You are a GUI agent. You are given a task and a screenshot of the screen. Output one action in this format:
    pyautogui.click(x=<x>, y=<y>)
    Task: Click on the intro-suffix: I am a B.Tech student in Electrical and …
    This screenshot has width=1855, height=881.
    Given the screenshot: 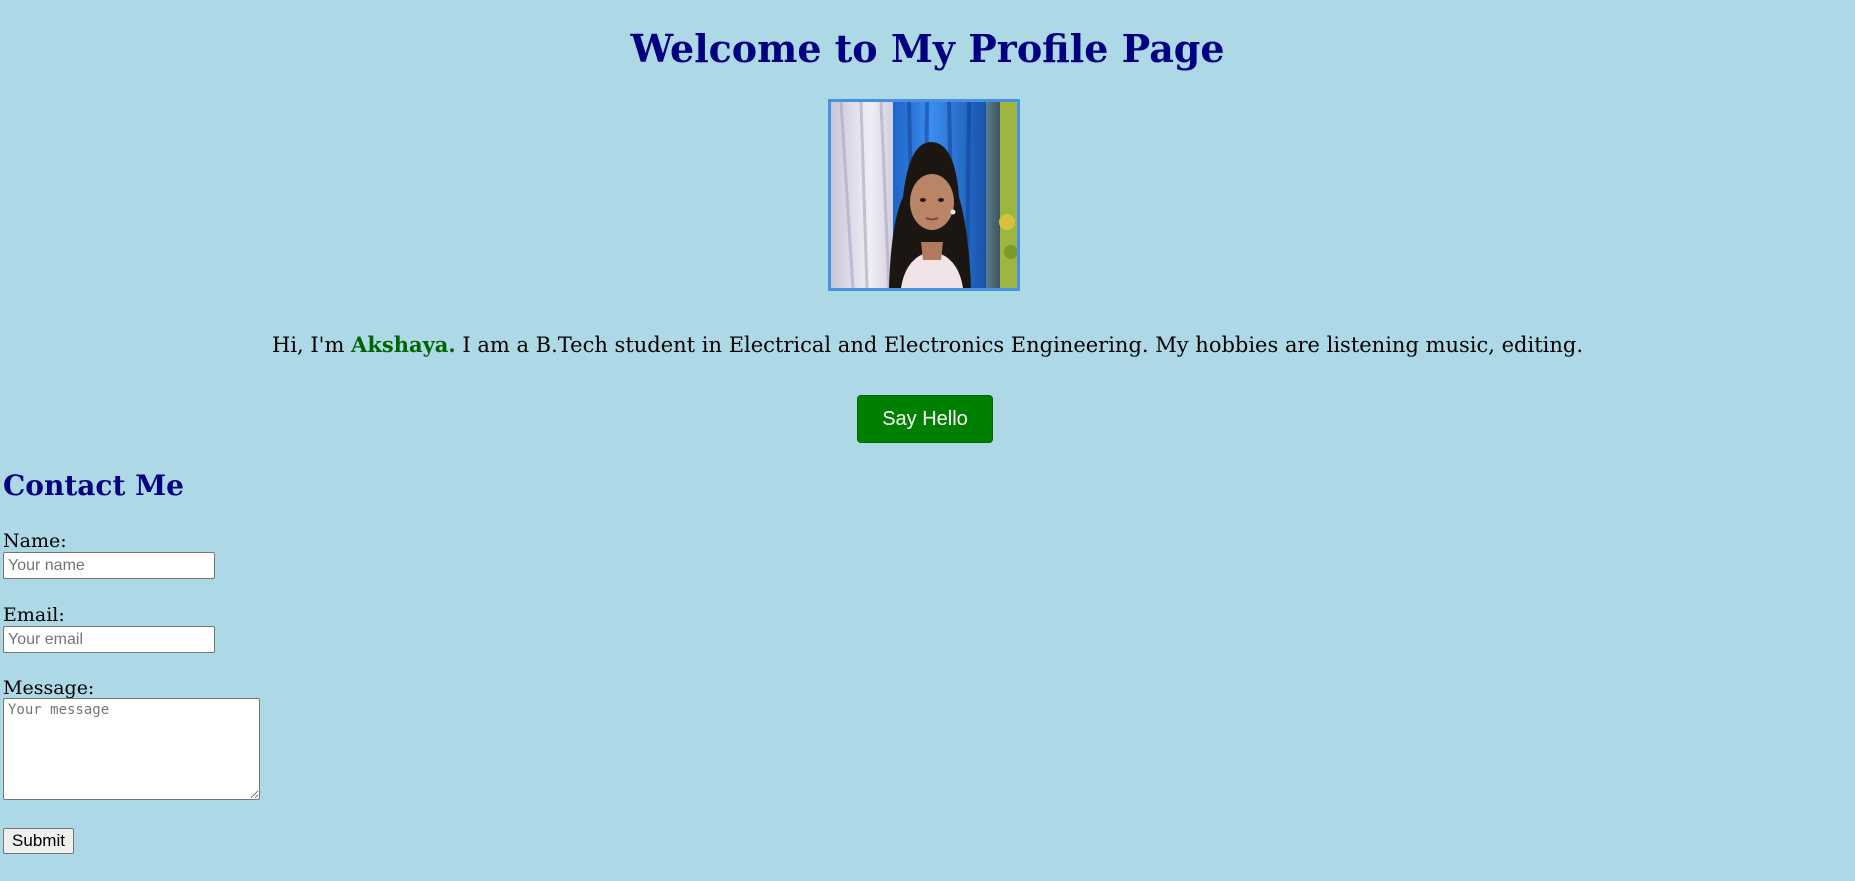 What is the action you would take?
    pyautogui.click(x=1019, y=345)
    